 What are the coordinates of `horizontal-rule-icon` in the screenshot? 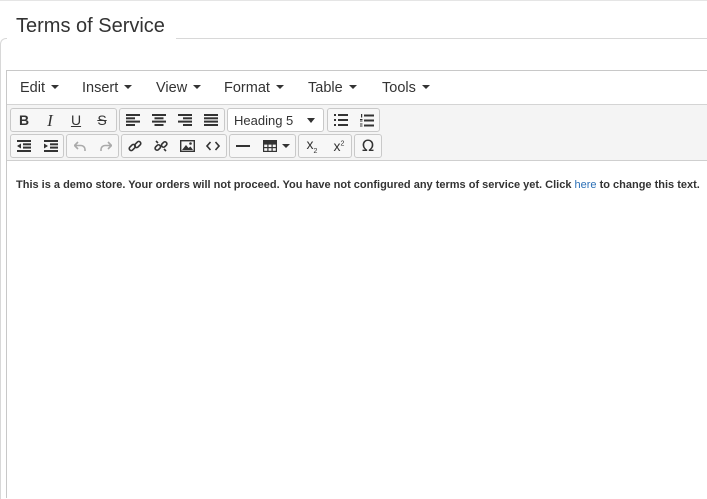 It's located at (243, 146).